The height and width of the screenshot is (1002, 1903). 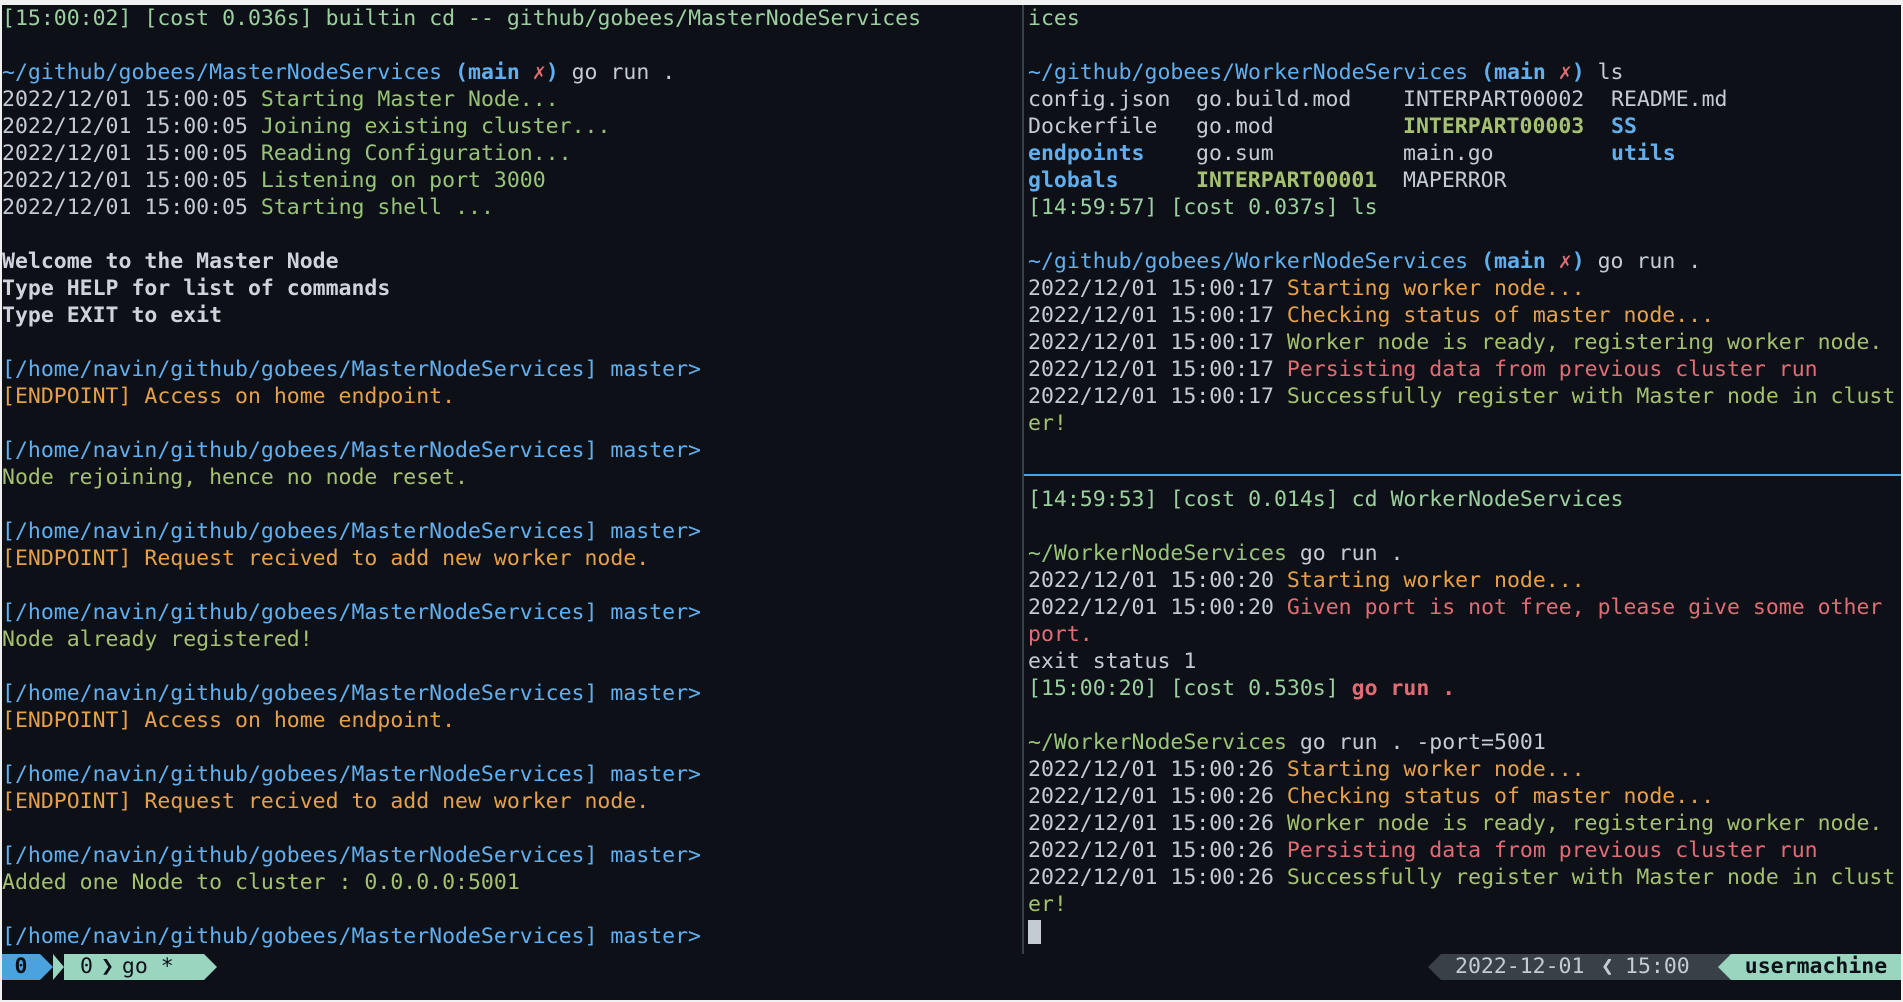 What do you see at coordinates (1287, 742) in the screenshot?
I see `shell-prompt-line: ~/WorkerNodeServices go run . -port=5001` at bounding box center [1287, 742].